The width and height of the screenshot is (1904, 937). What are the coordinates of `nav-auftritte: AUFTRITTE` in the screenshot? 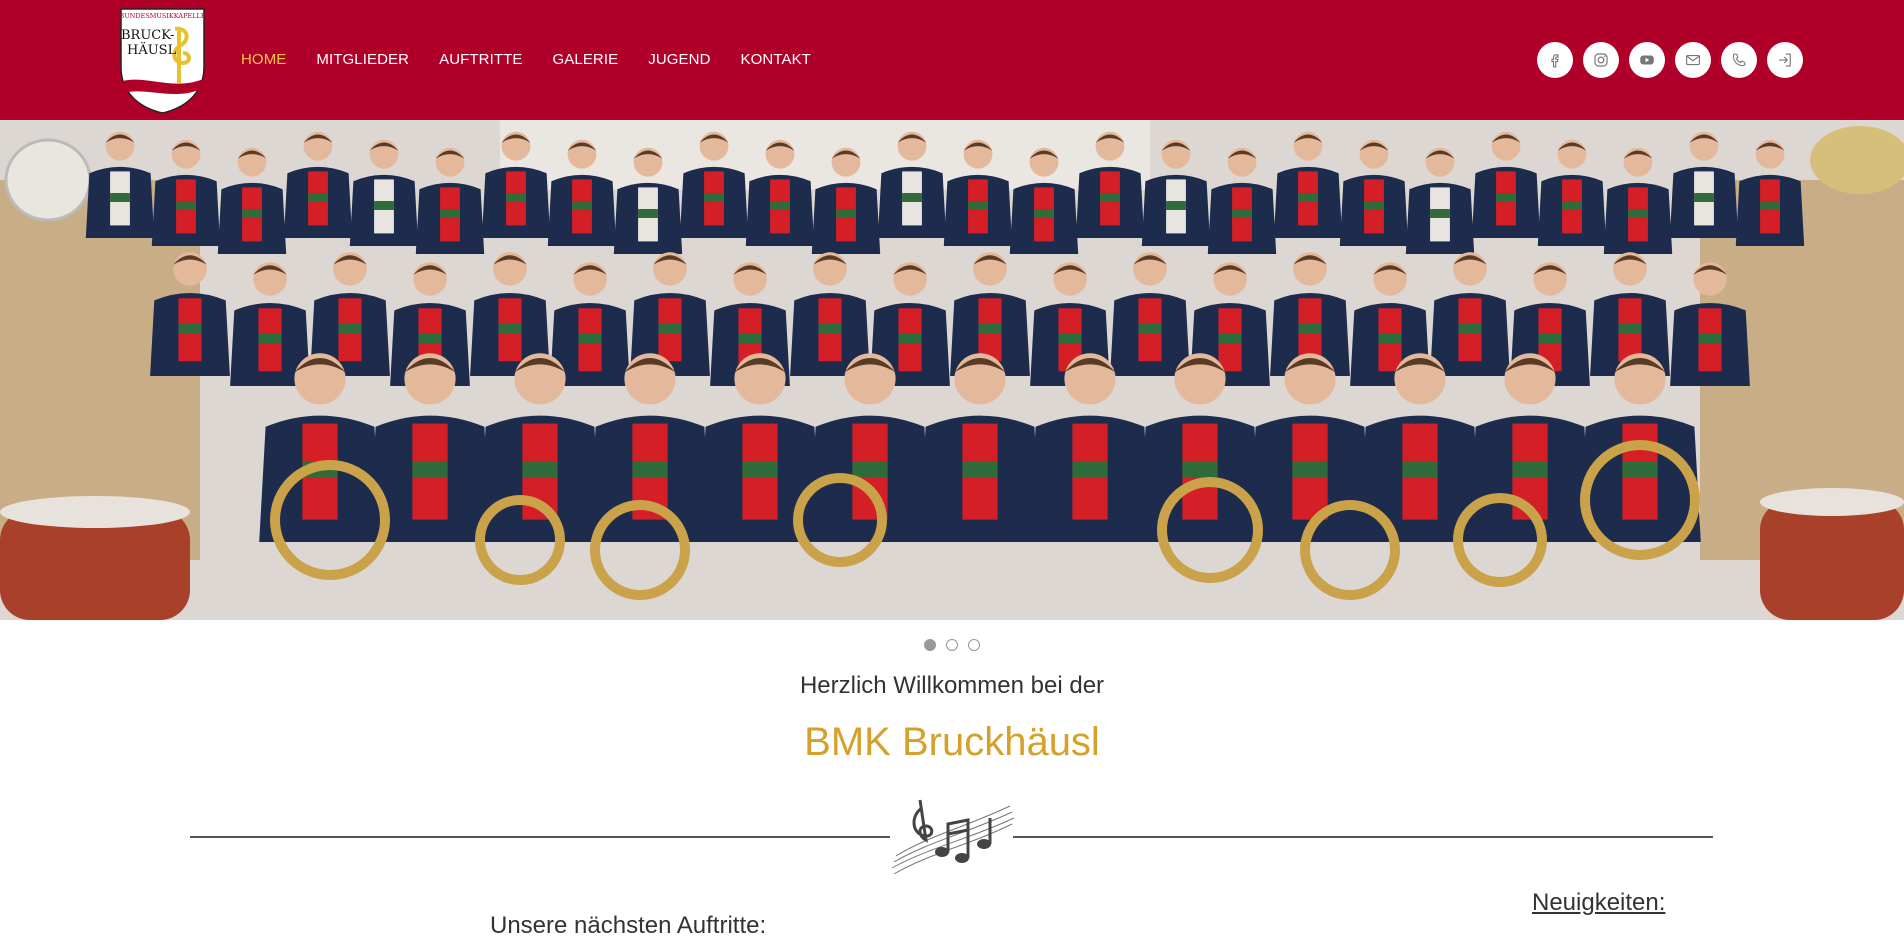 It's located at (480, 60).